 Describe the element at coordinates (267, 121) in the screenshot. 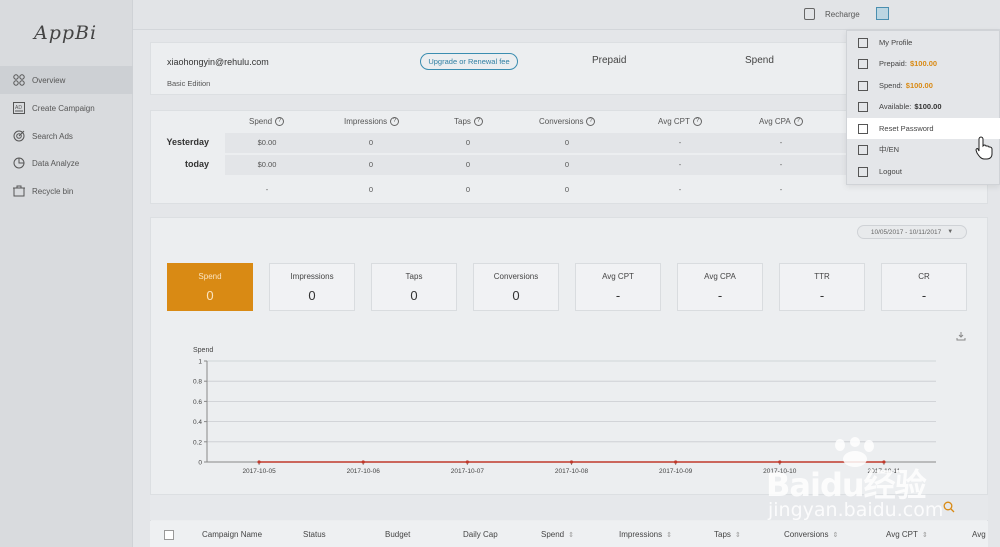

I see `stats-col-header: Spend?` at that location.